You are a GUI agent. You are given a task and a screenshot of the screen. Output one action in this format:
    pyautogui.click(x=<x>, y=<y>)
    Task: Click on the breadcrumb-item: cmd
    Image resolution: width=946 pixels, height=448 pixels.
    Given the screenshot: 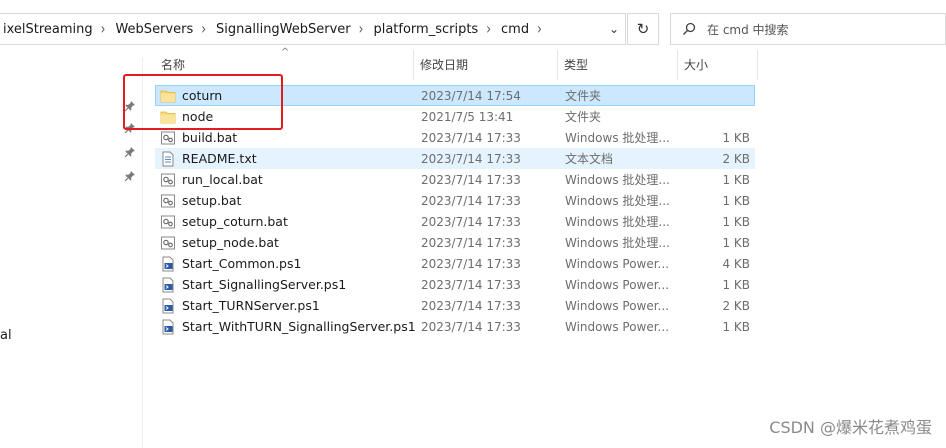 What is the action you would take?
    pyautogui.click(x=514, y=29)
    